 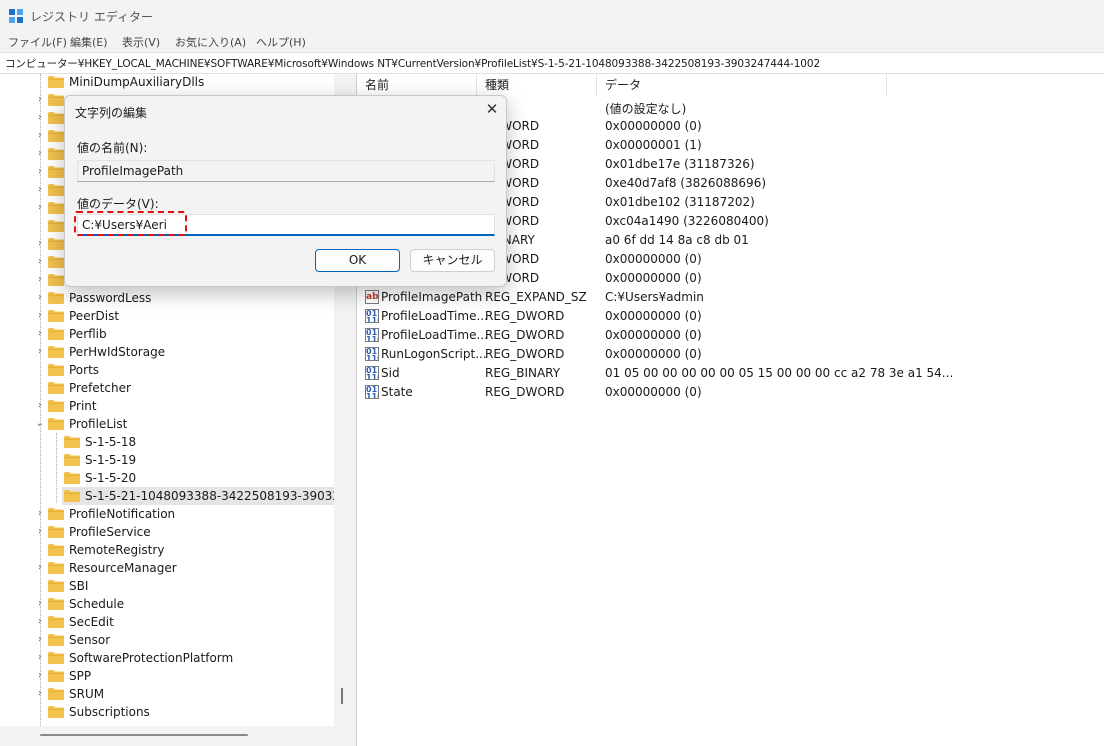 I want to click on tree-item: › Print, so click(x=167, y=406).